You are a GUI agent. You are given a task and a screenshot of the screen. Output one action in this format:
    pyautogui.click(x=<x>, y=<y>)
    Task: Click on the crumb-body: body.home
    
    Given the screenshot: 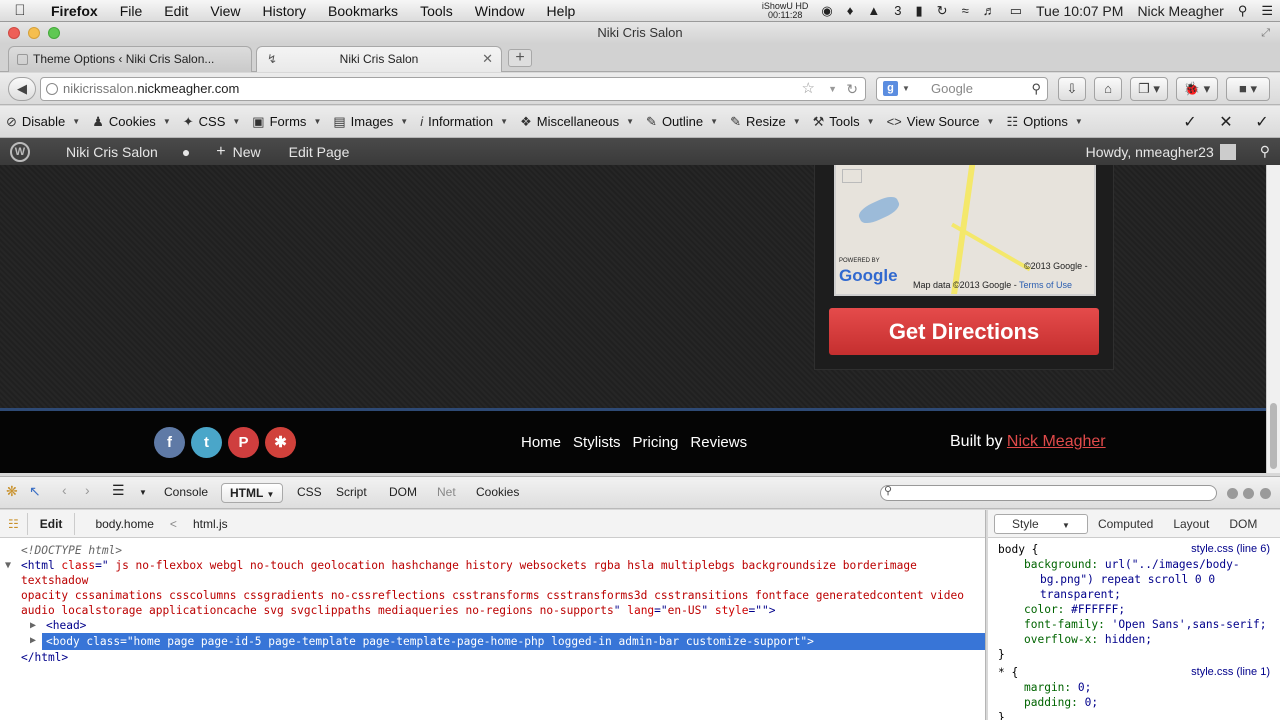 What is the action you would take?
    pyautogui.click(x=118, y=524)
    